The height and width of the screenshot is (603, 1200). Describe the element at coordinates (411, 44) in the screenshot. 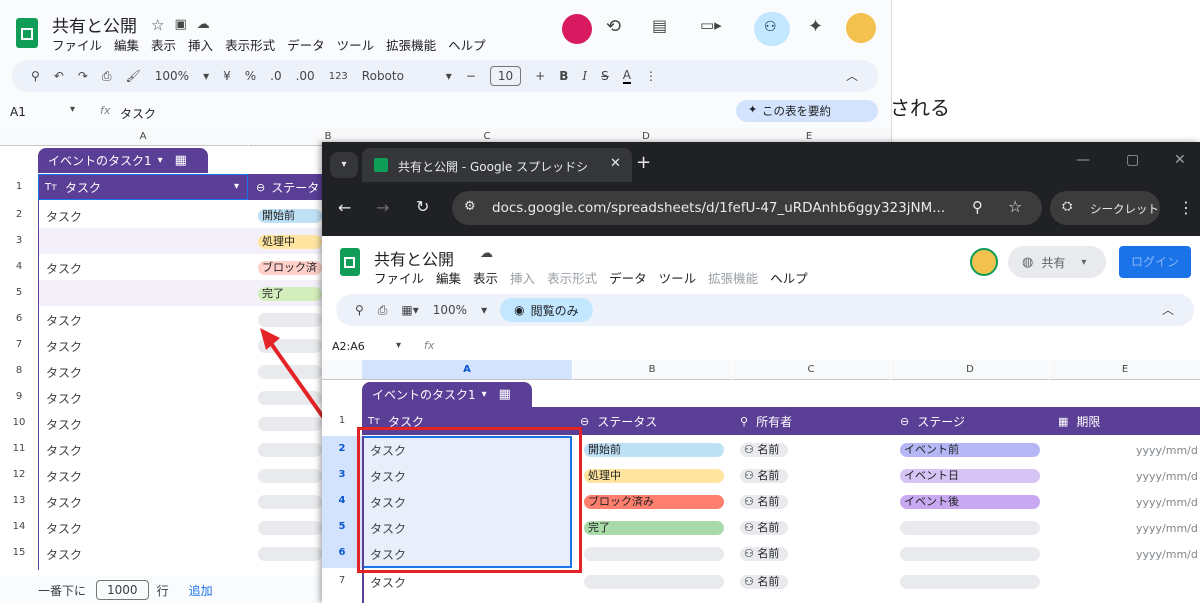

I see `menu-extensions: 拡張機能` at that location.